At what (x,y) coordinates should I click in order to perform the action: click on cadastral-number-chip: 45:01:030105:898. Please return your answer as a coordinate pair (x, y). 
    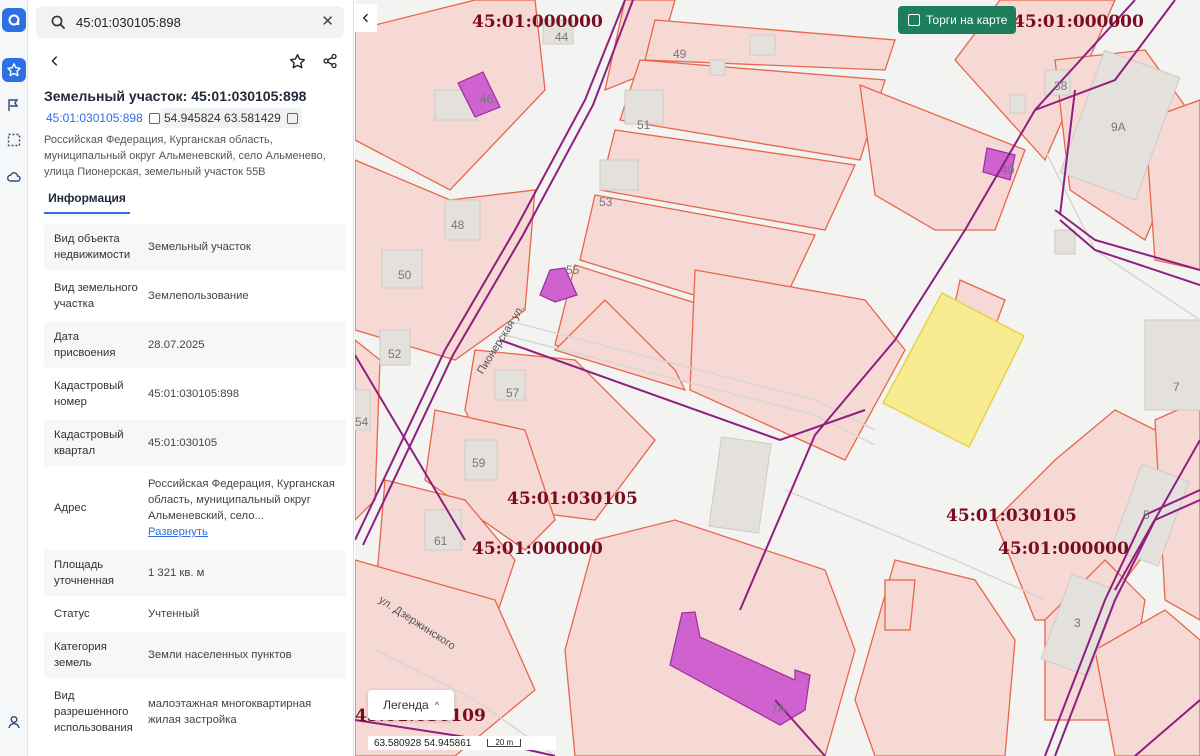
    Looking at the image, I should click on (103, 118).